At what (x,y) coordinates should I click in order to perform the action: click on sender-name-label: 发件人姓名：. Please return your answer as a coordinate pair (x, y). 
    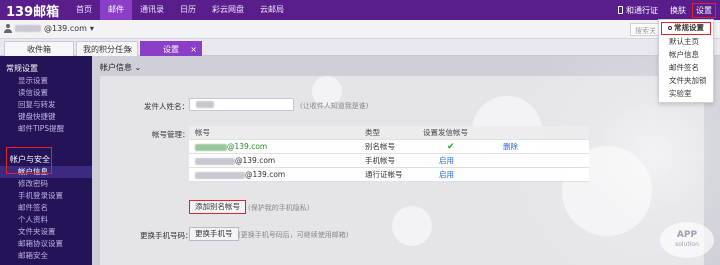
    Looking at the image, I should click on (166, 106).